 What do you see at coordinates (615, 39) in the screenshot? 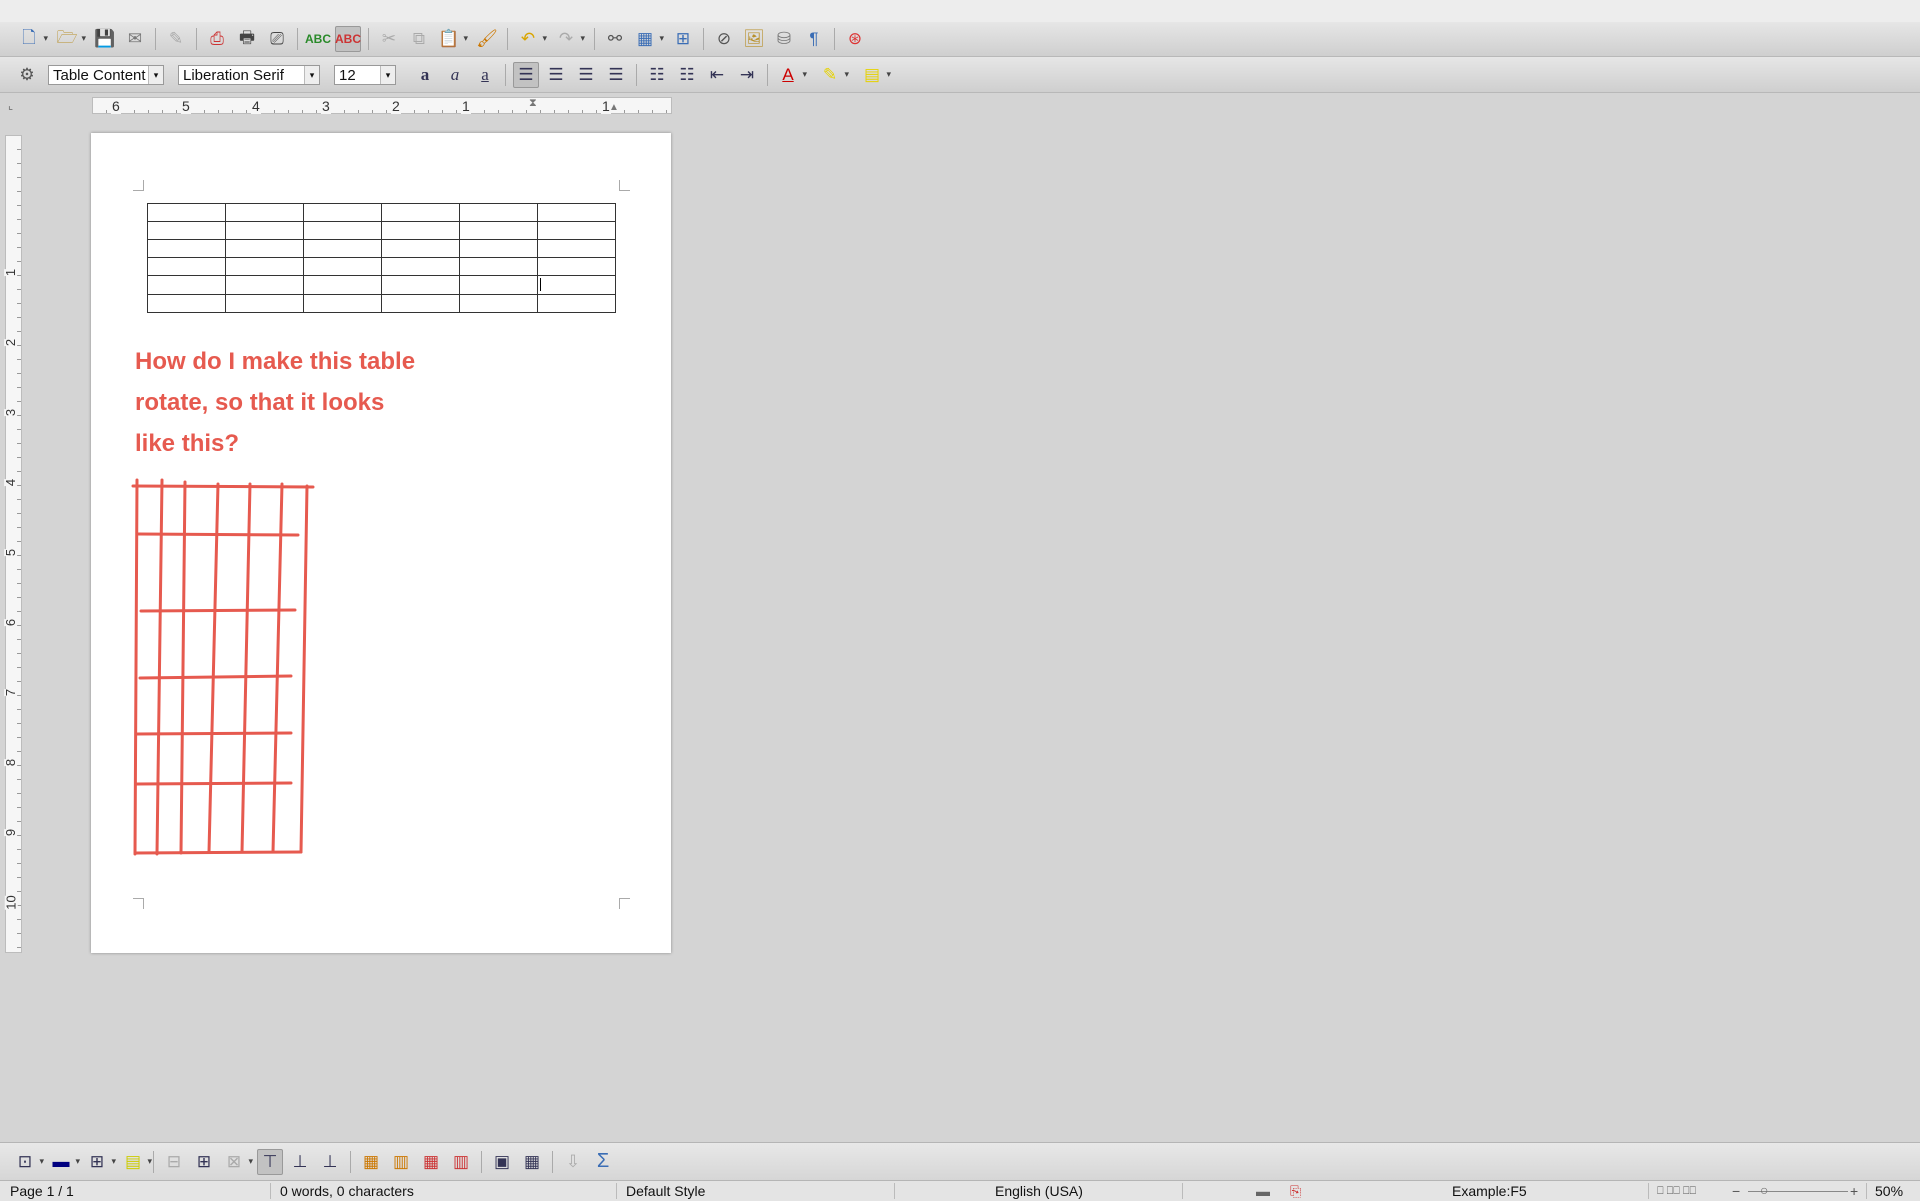
I see `hyperlink-icon: ⚯` at bounding box center [615, 39].